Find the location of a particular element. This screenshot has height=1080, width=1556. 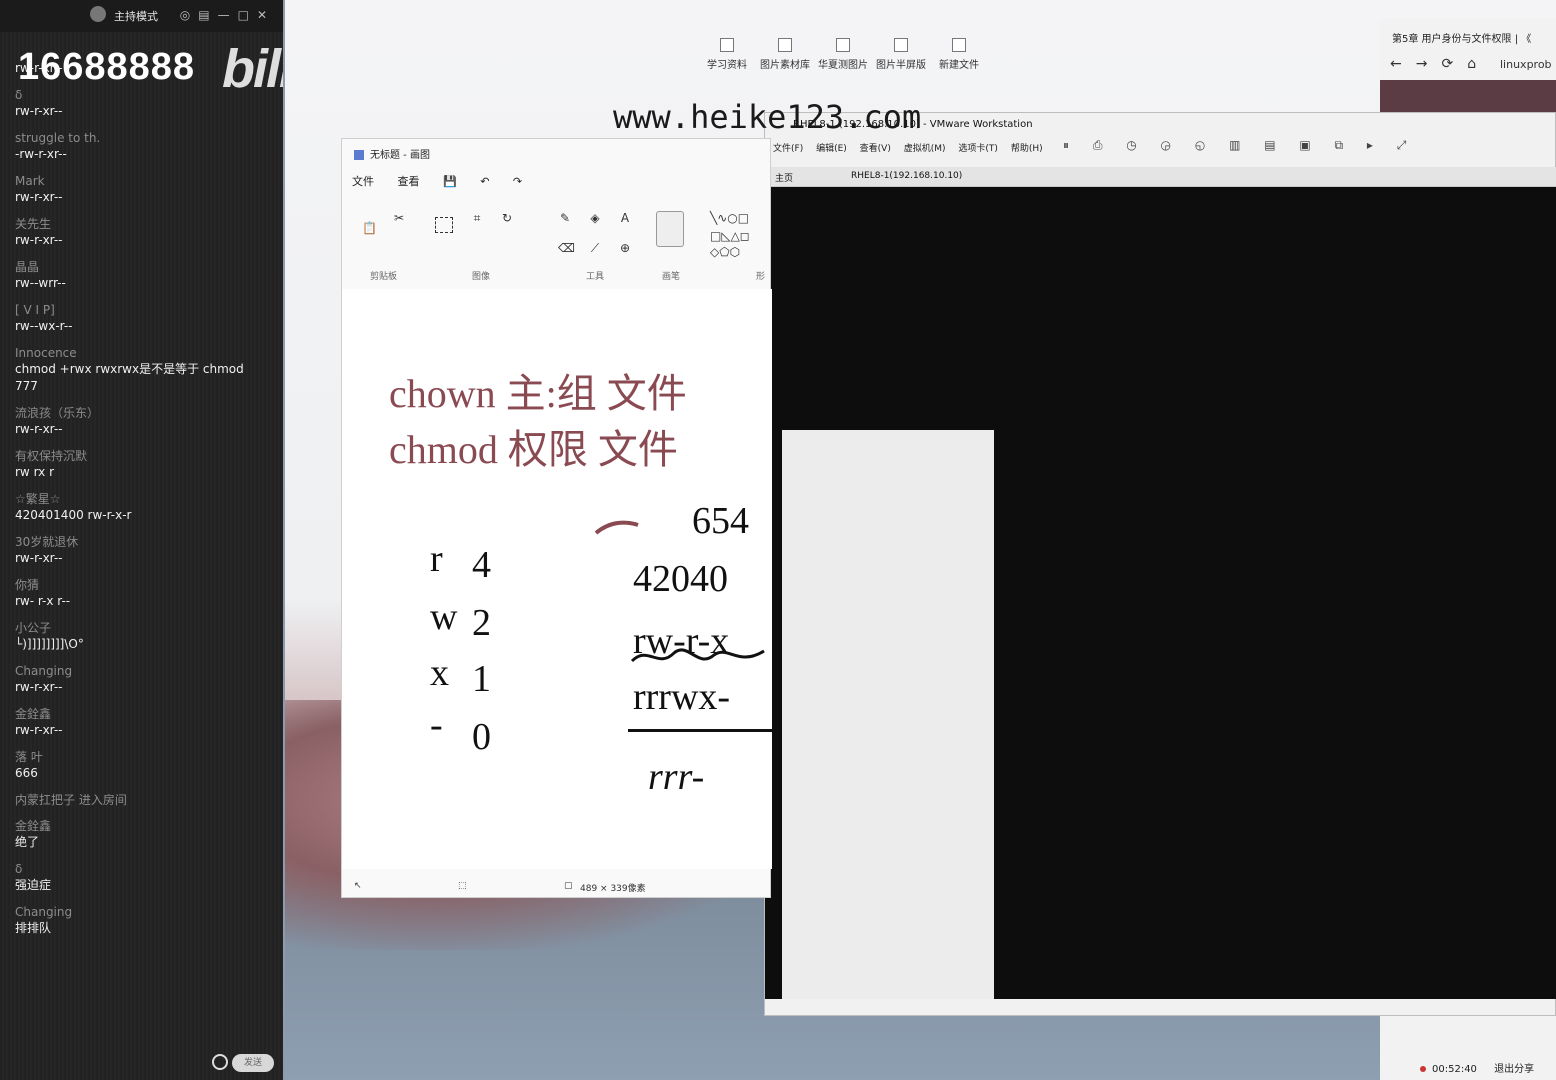

value-2: 2 is located at coordinates (481, 623).